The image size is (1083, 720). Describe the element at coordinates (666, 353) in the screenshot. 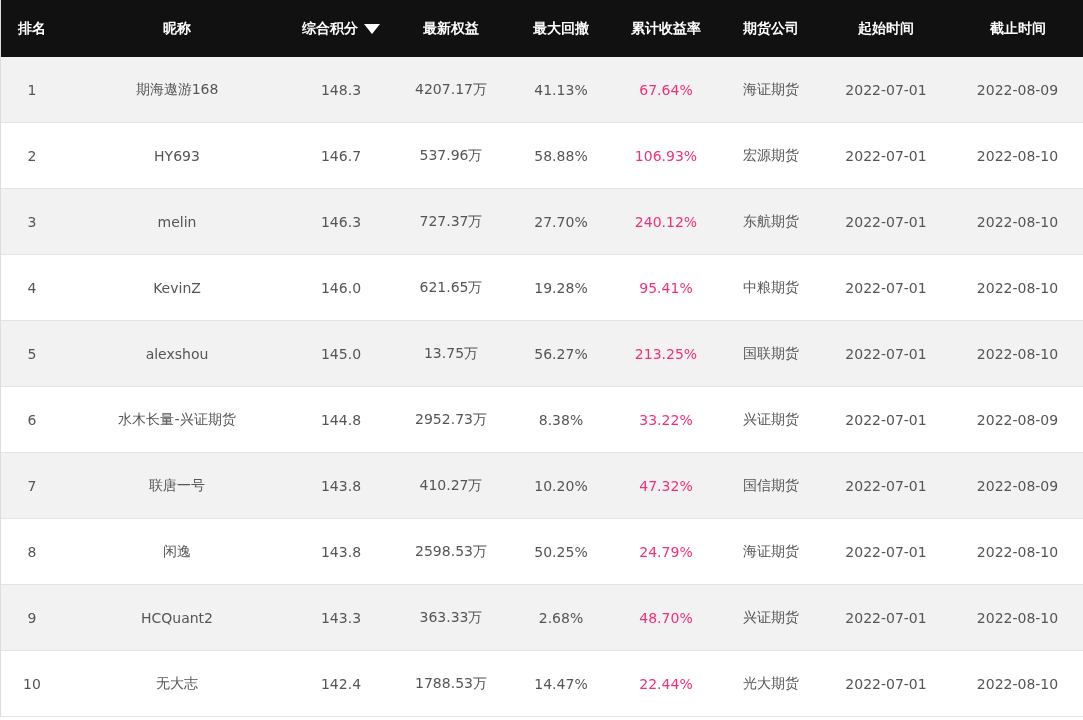

I see `table-cell: 213.25%` at that location.